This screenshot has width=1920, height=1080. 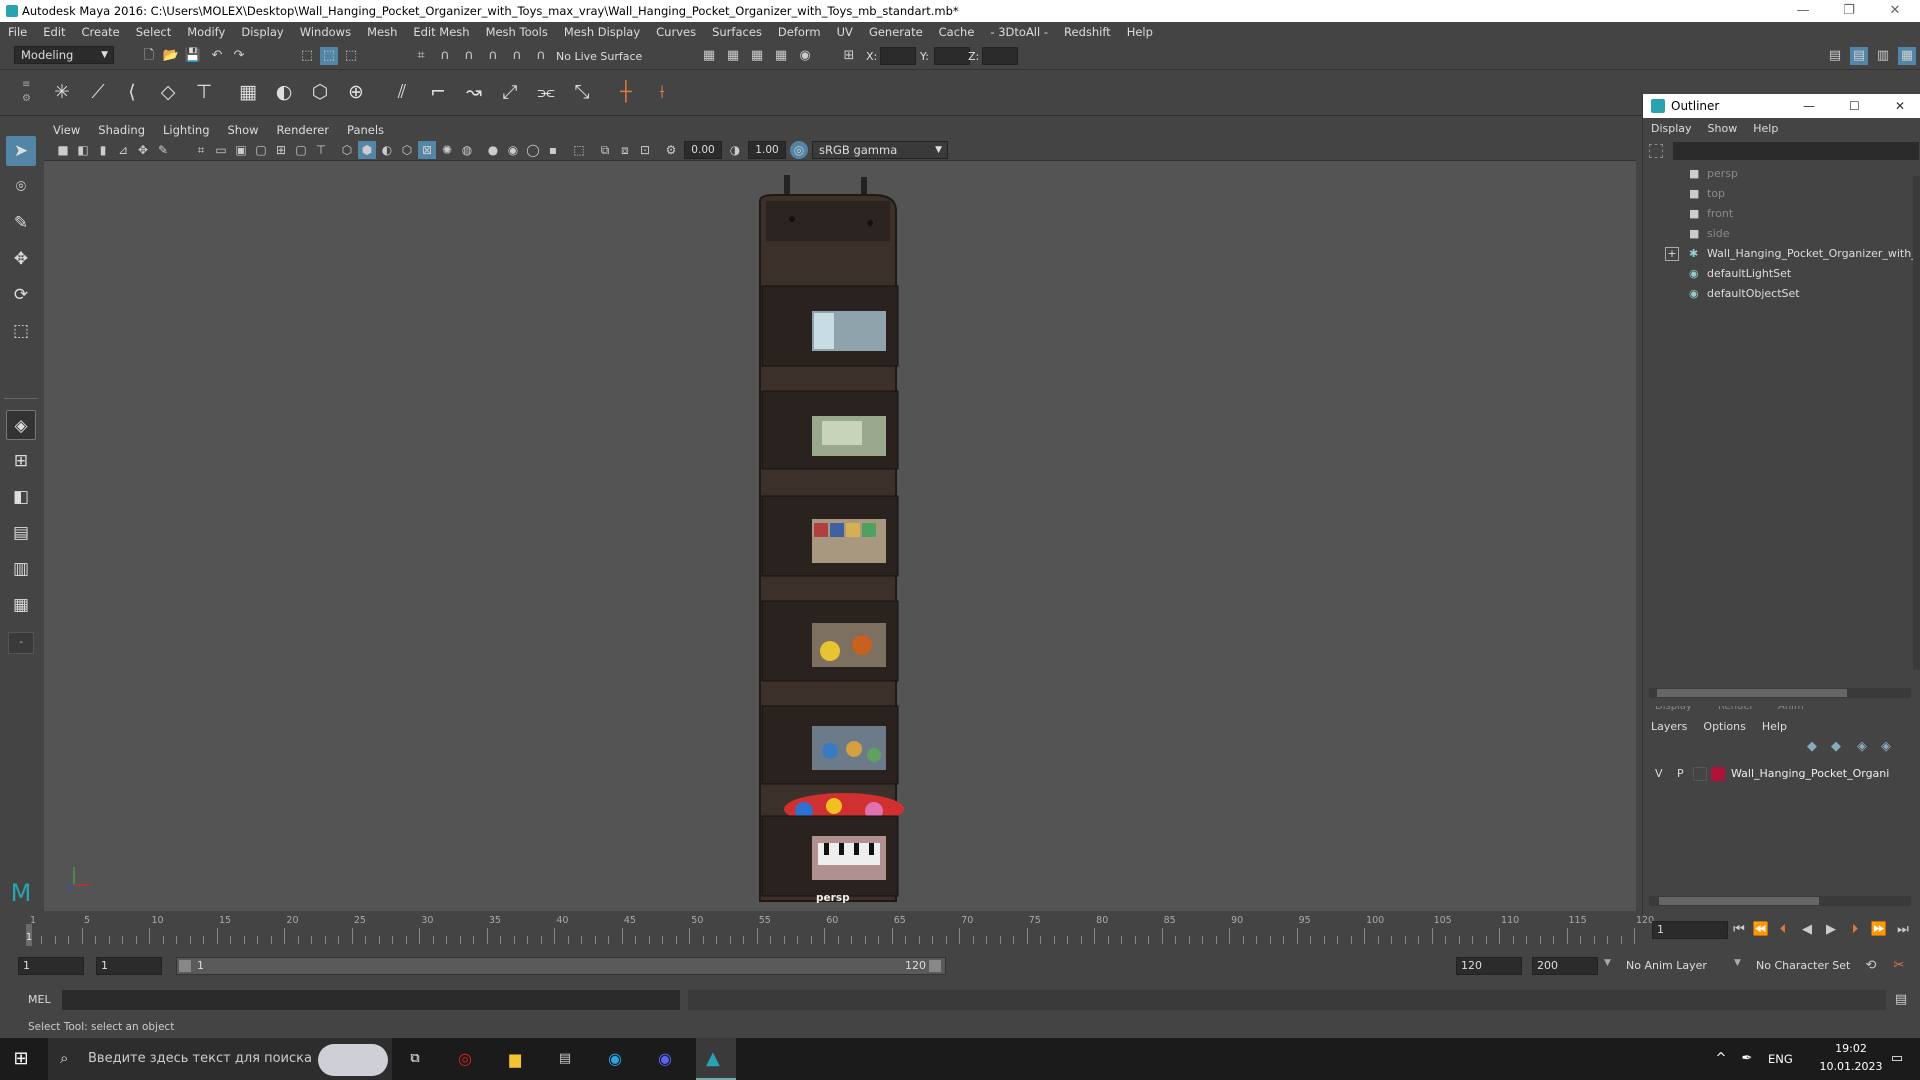 I want to click on redo-icon: ↷, so click(x=239, y=56).